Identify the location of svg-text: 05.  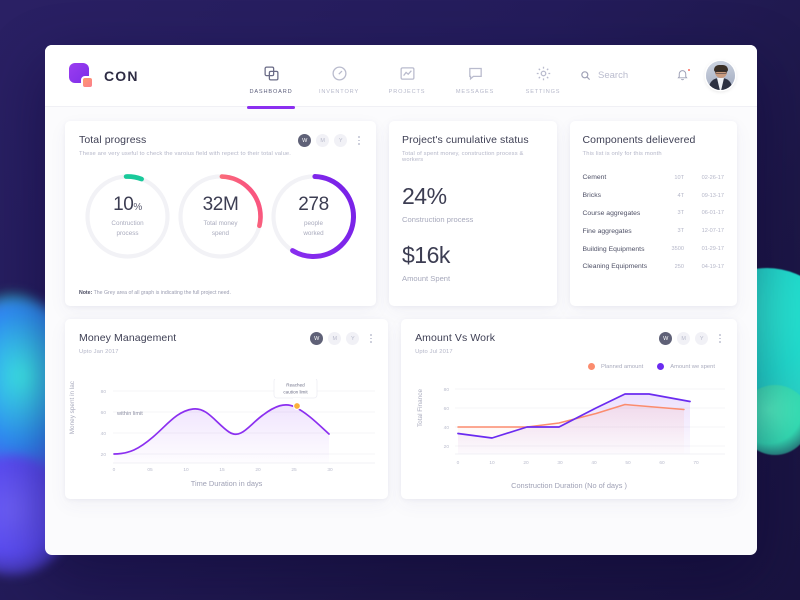
(150, 470).